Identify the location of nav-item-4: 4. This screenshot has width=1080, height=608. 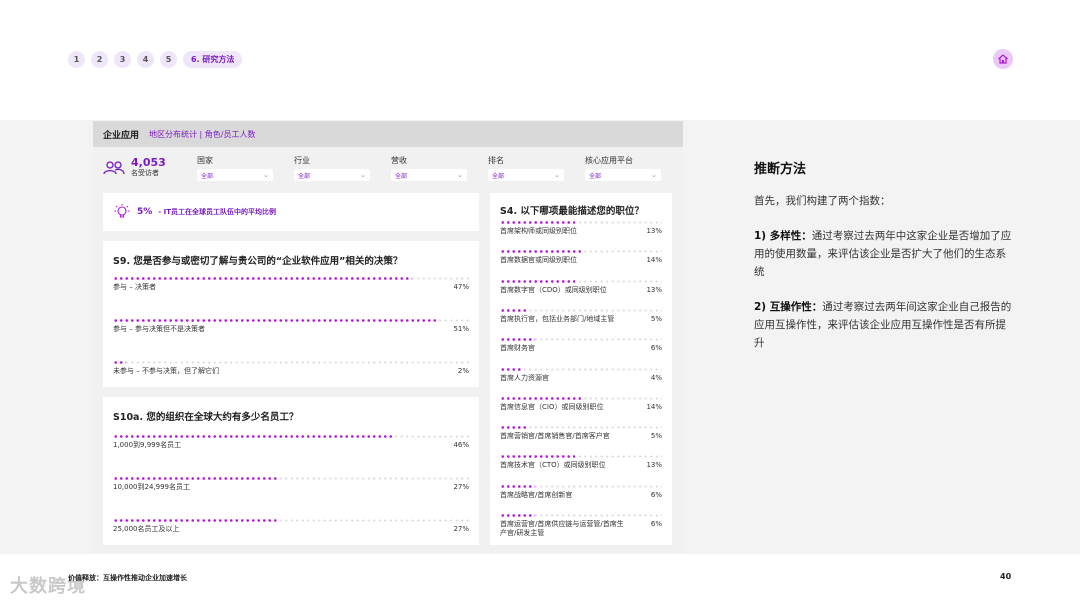
(145, 59).